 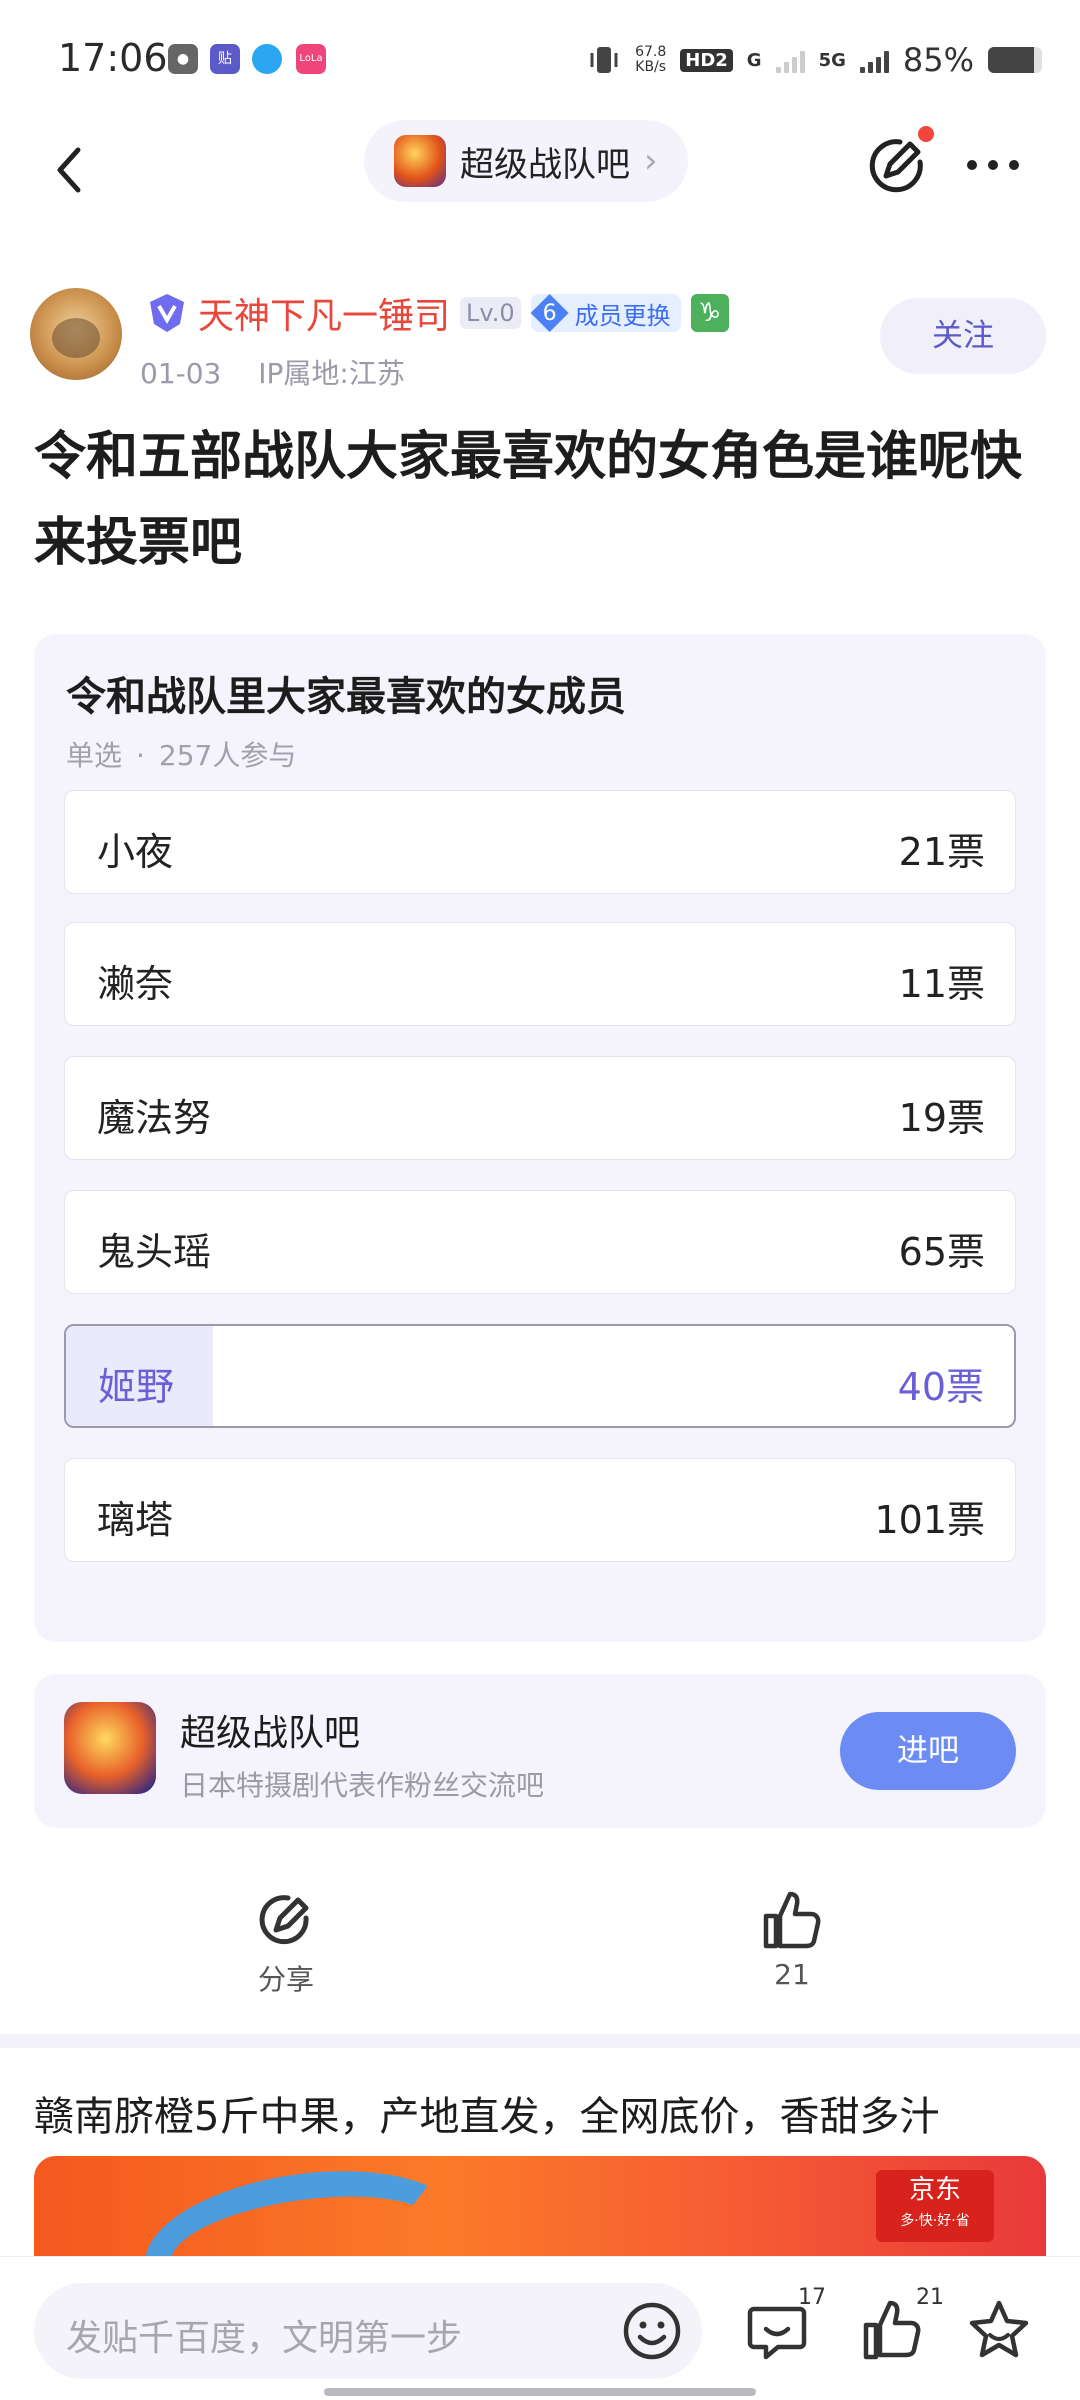 What do you see at coordinates (70, 170) in the screenshot?
I see `back-arrow-icon` at bounding box center [70, 170].